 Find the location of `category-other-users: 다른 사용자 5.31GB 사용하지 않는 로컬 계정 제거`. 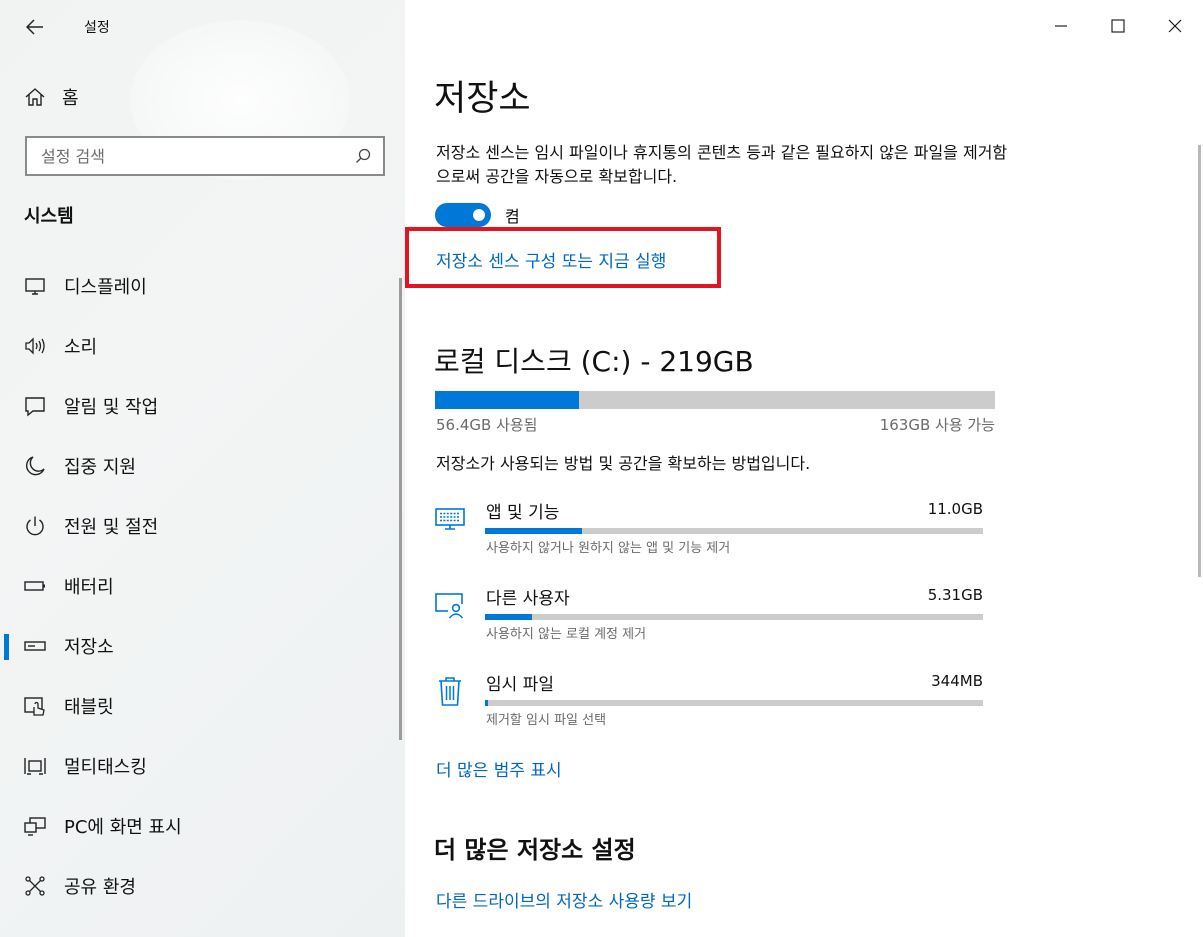

category-other-users: 다른 사용자 5.31GB 사용하지 않는 로컬 계정 제거 is located at coordinates (709, 619).